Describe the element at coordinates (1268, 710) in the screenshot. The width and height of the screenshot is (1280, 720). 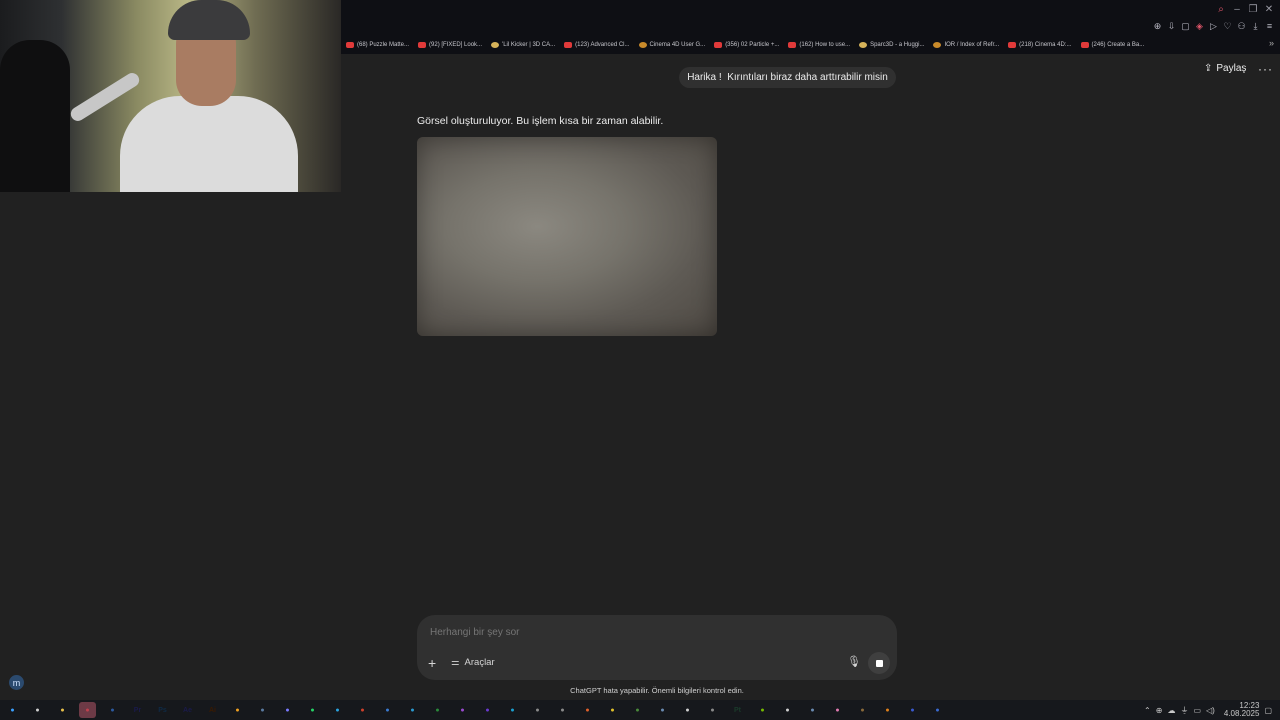
I see `notification-icon: ▢` at that location.